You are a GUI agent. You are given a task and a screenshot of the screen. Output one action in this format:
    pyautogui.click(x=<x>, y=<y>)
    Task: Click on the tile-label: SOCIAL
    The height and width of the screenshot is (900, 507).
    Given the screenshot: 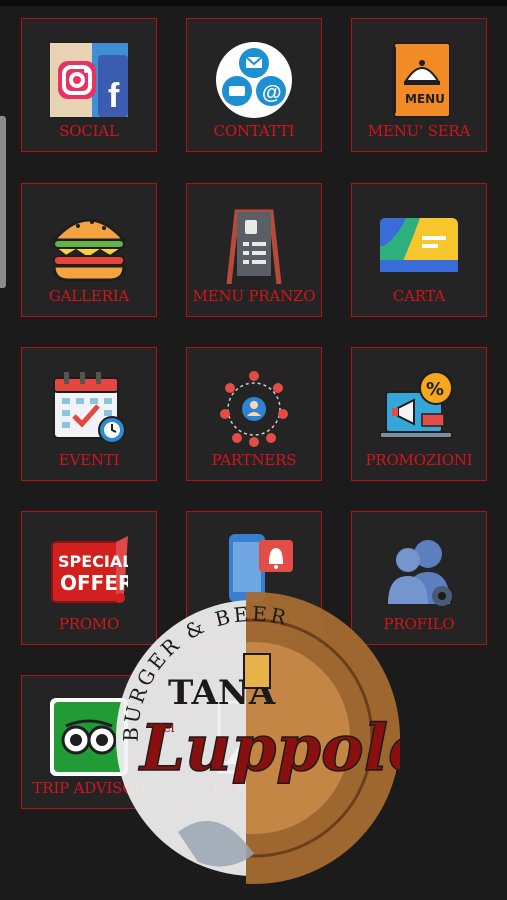 What is the action you would take?
    pyautogui.click(x=89, y=131)
    